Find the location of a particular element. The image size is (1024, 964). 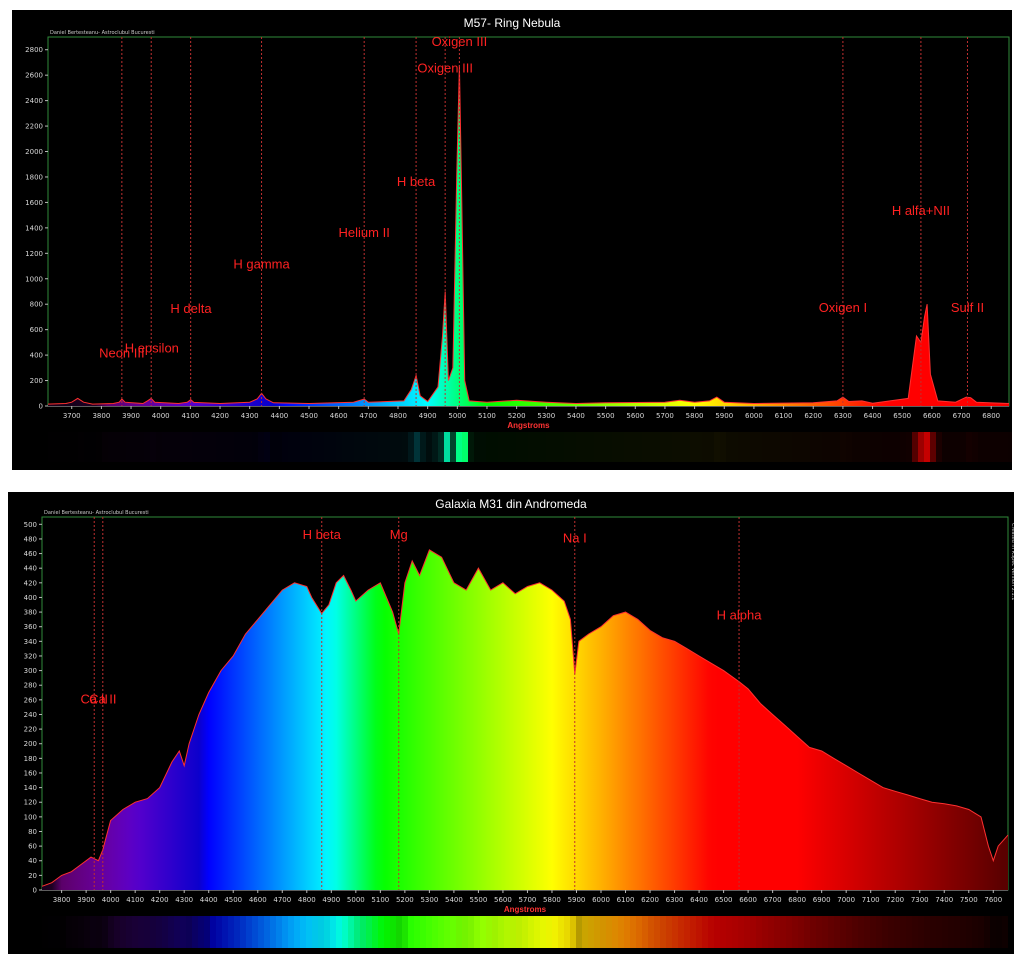

x-tick-label: 4300 is located at coordinates (250, 416).